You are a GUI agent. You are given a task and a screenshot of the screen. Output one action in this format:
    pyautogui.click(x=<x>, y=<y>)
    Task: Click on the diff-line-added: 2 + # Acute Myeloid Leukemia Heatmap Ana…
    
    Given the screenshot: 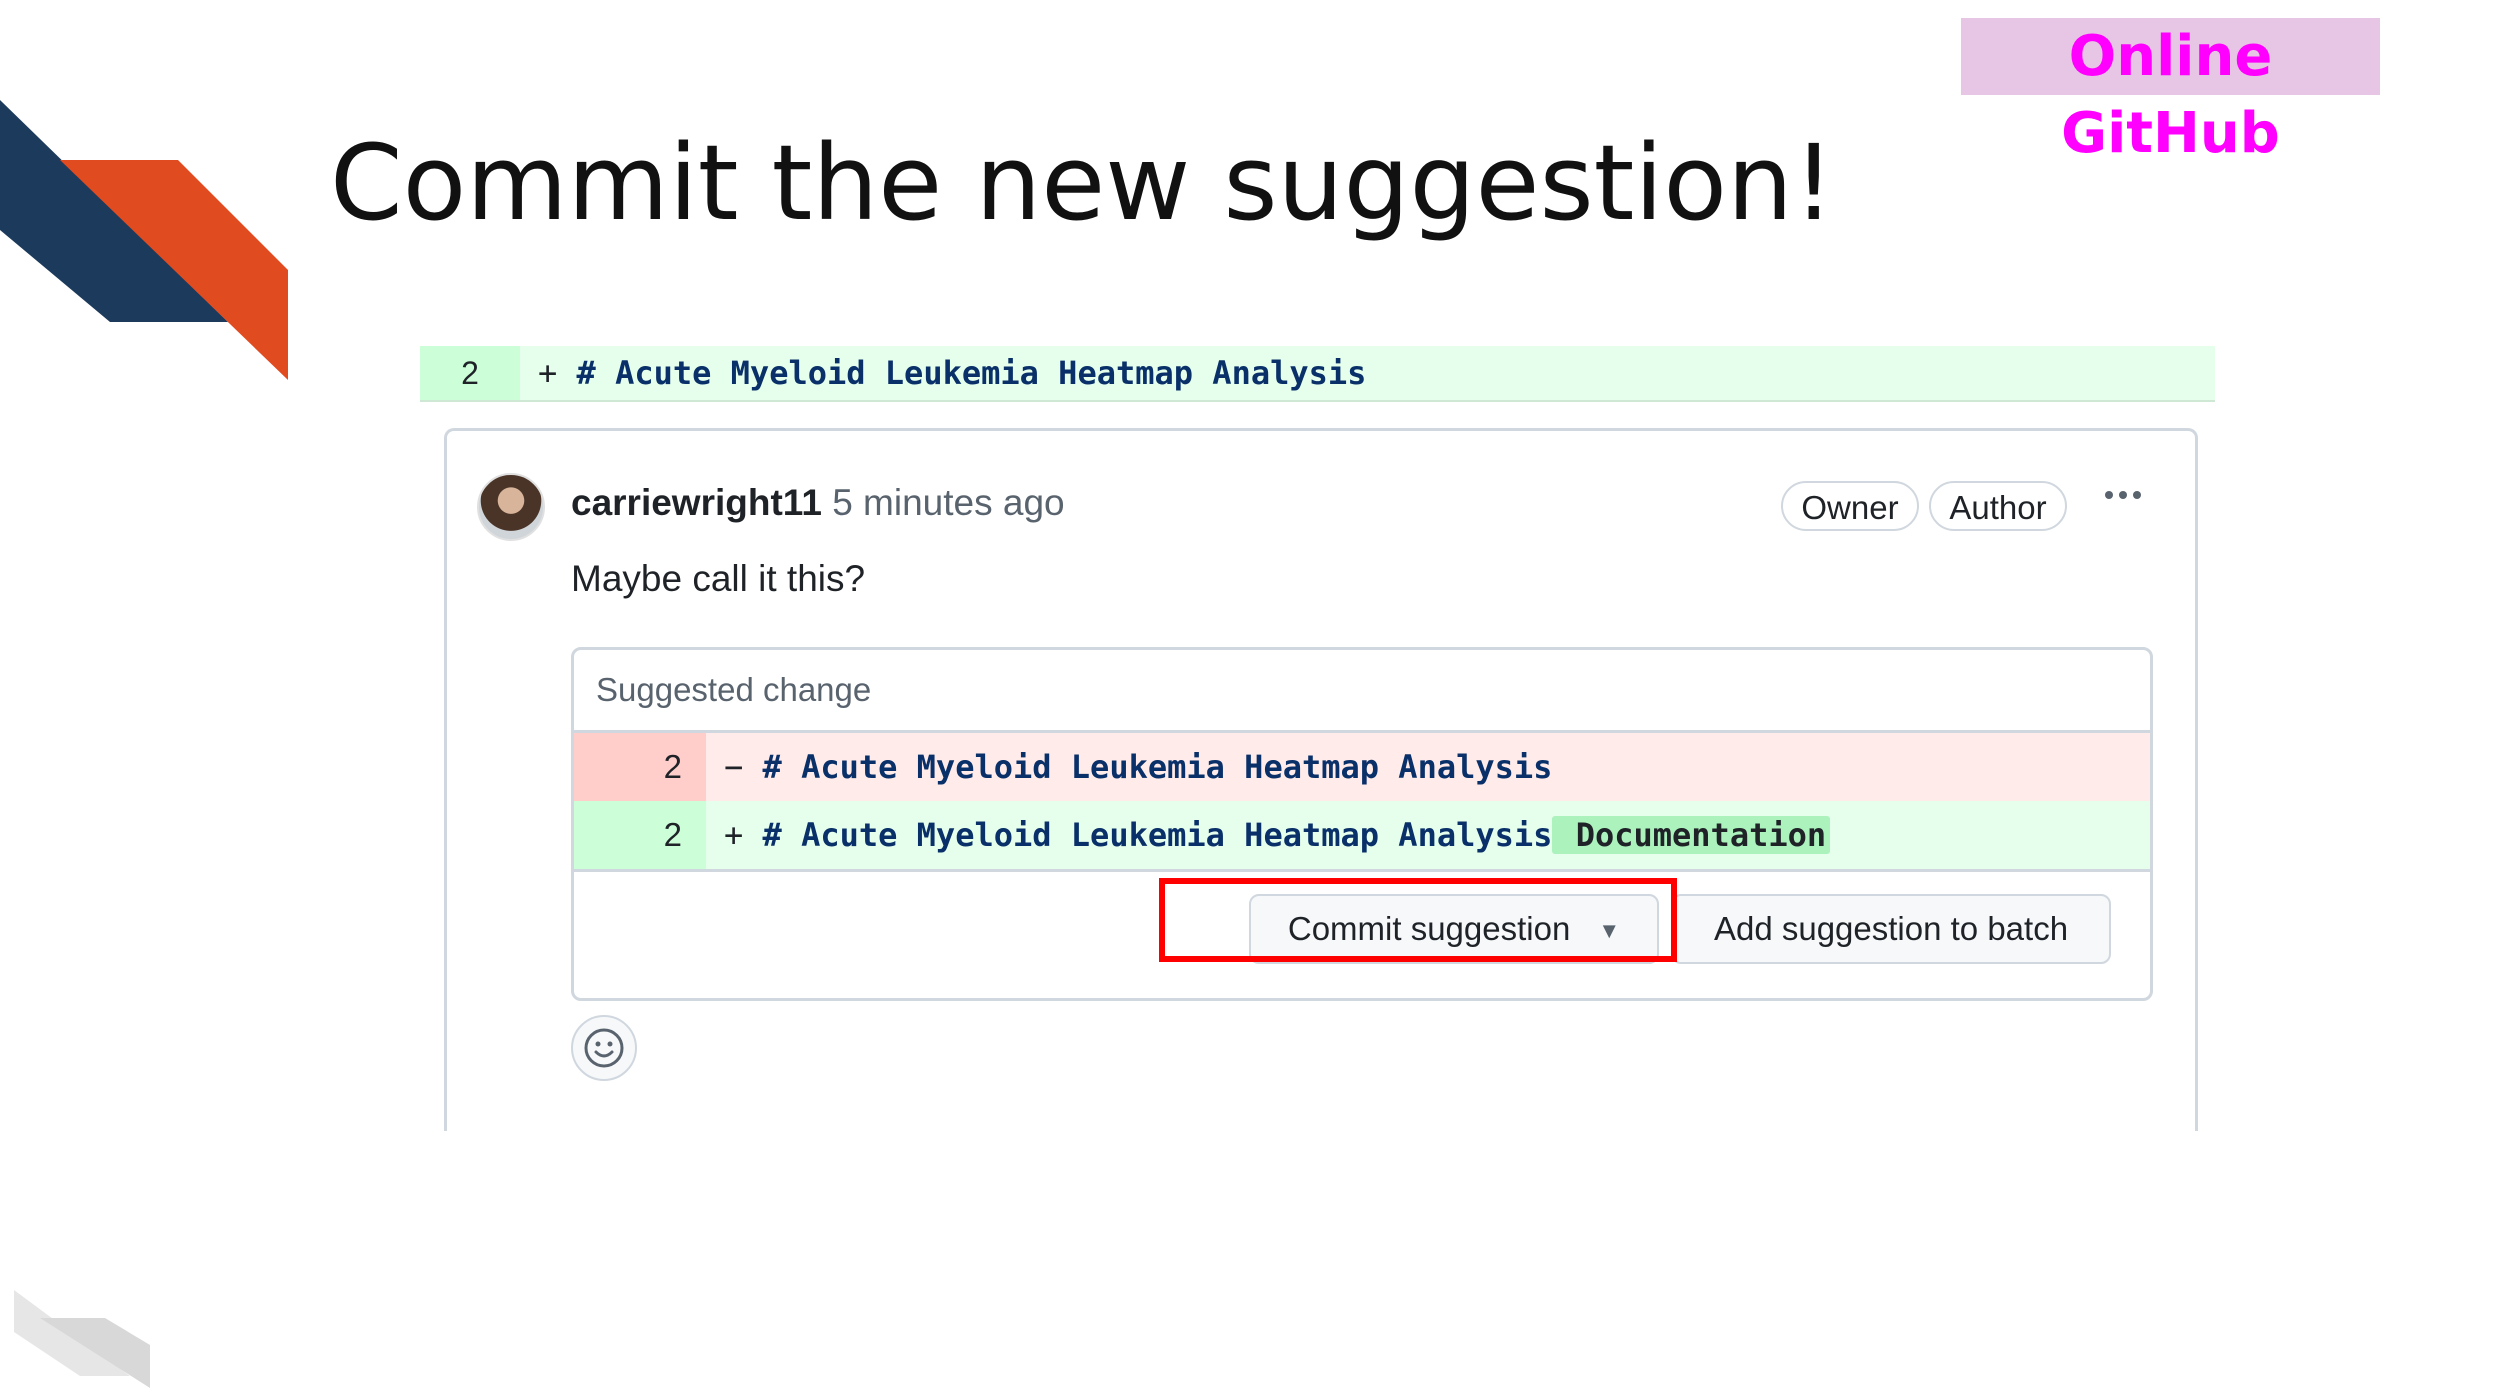 What is the action you would take?
    pyautogui.click(x=1317, y=374)
    